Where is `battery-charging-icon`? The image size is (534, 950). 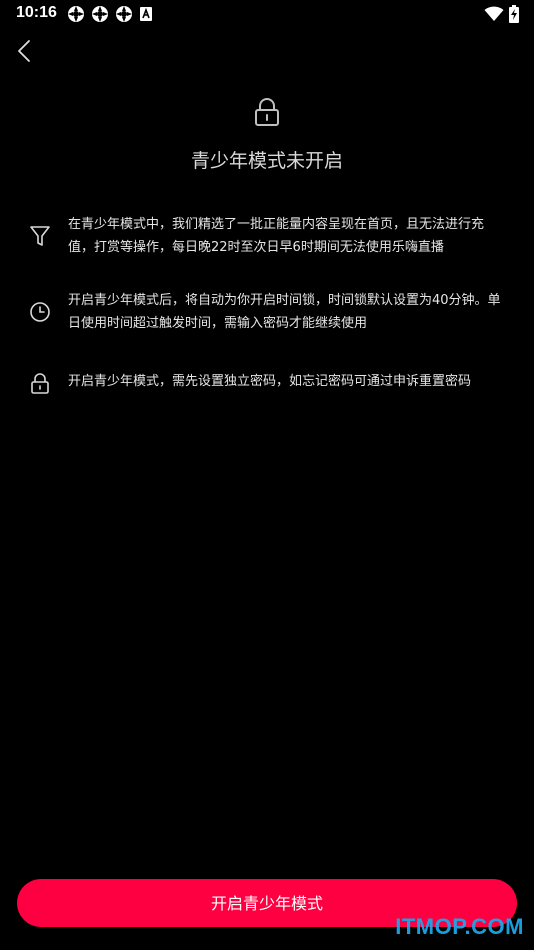
battery-charging-icon is located at coordinates (514, 16).